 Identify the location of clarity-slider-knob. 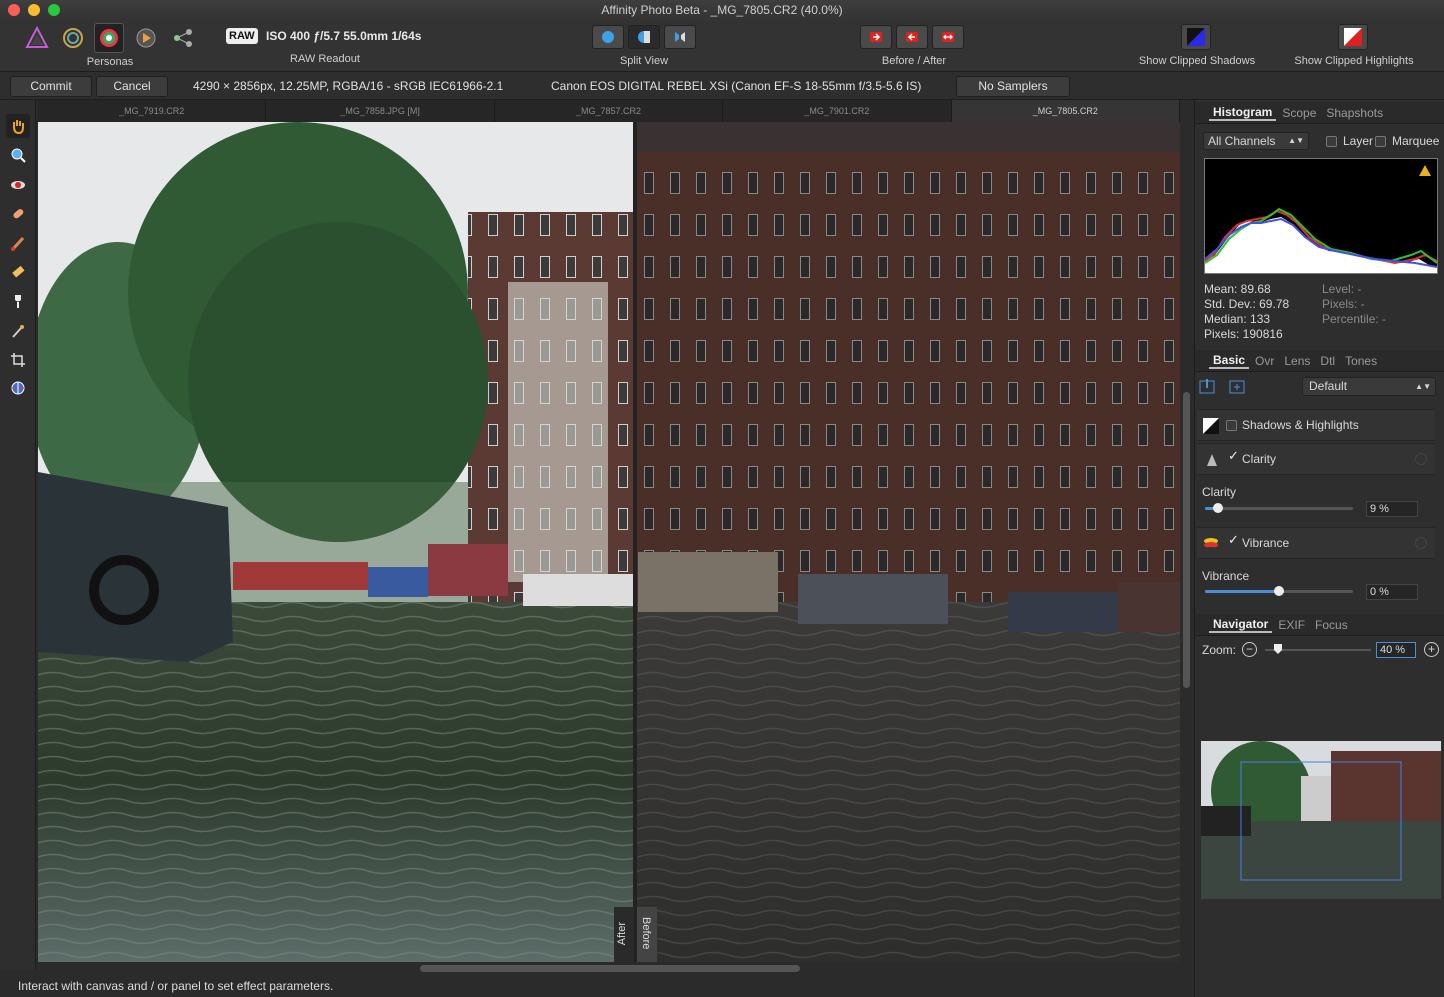
(1218, 508).